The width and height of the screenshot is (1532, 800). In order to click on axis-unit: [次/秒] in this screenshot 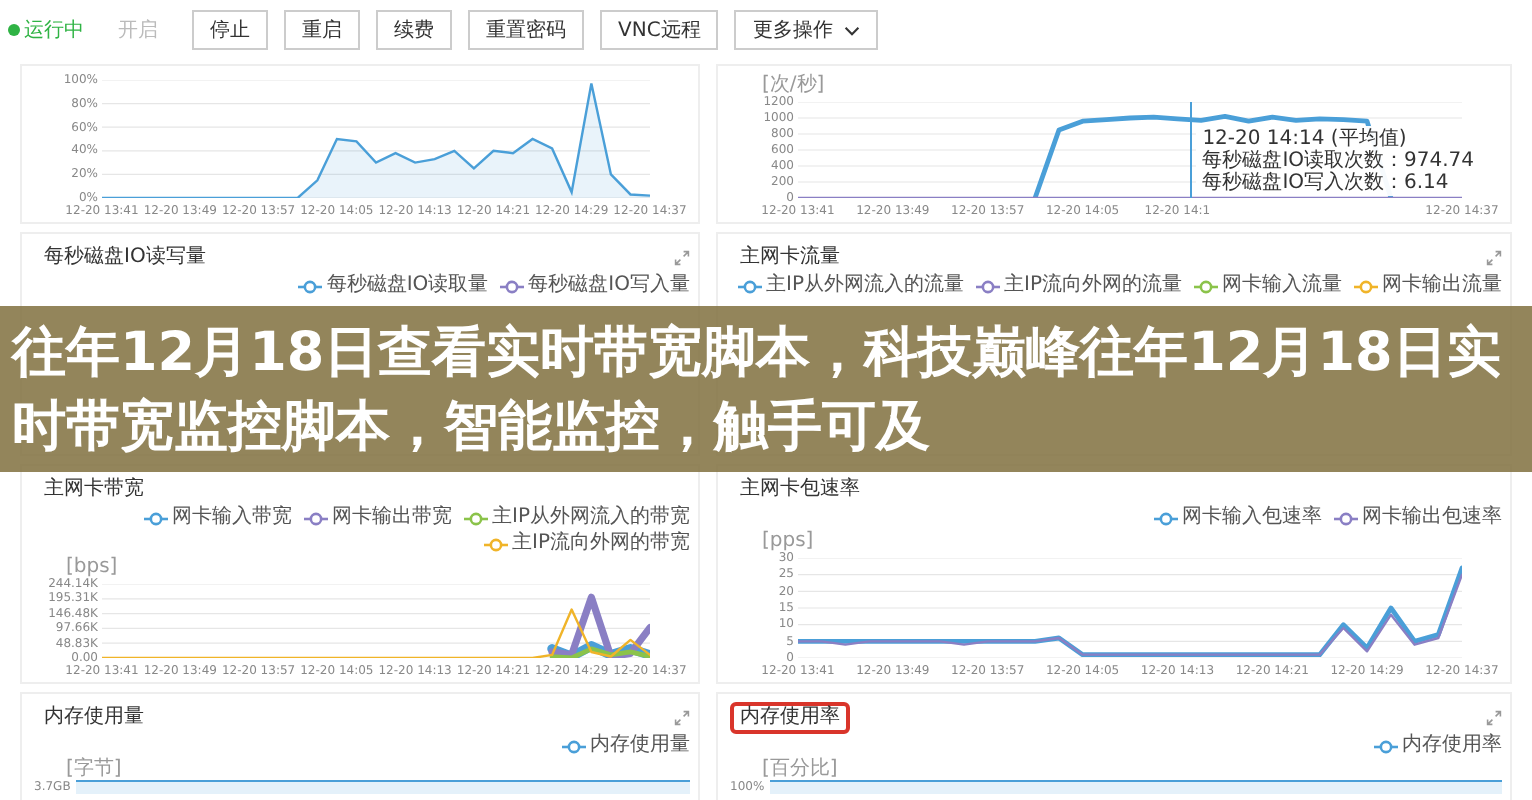, I will do `click(793, 85)`.